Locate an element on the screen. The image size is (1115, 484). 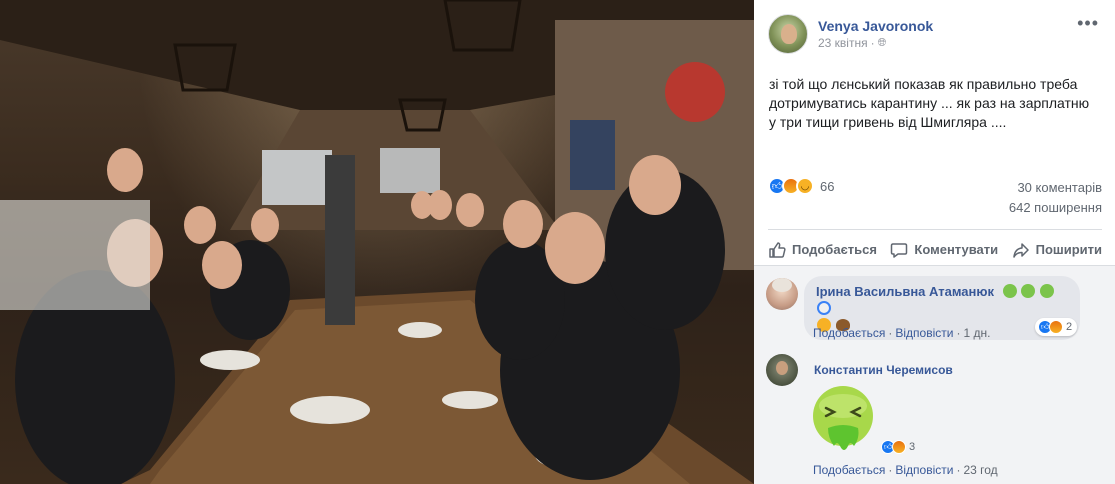
comment-actions: Подобається · Відповісти · 23 год is located at coordinates (905, 470).